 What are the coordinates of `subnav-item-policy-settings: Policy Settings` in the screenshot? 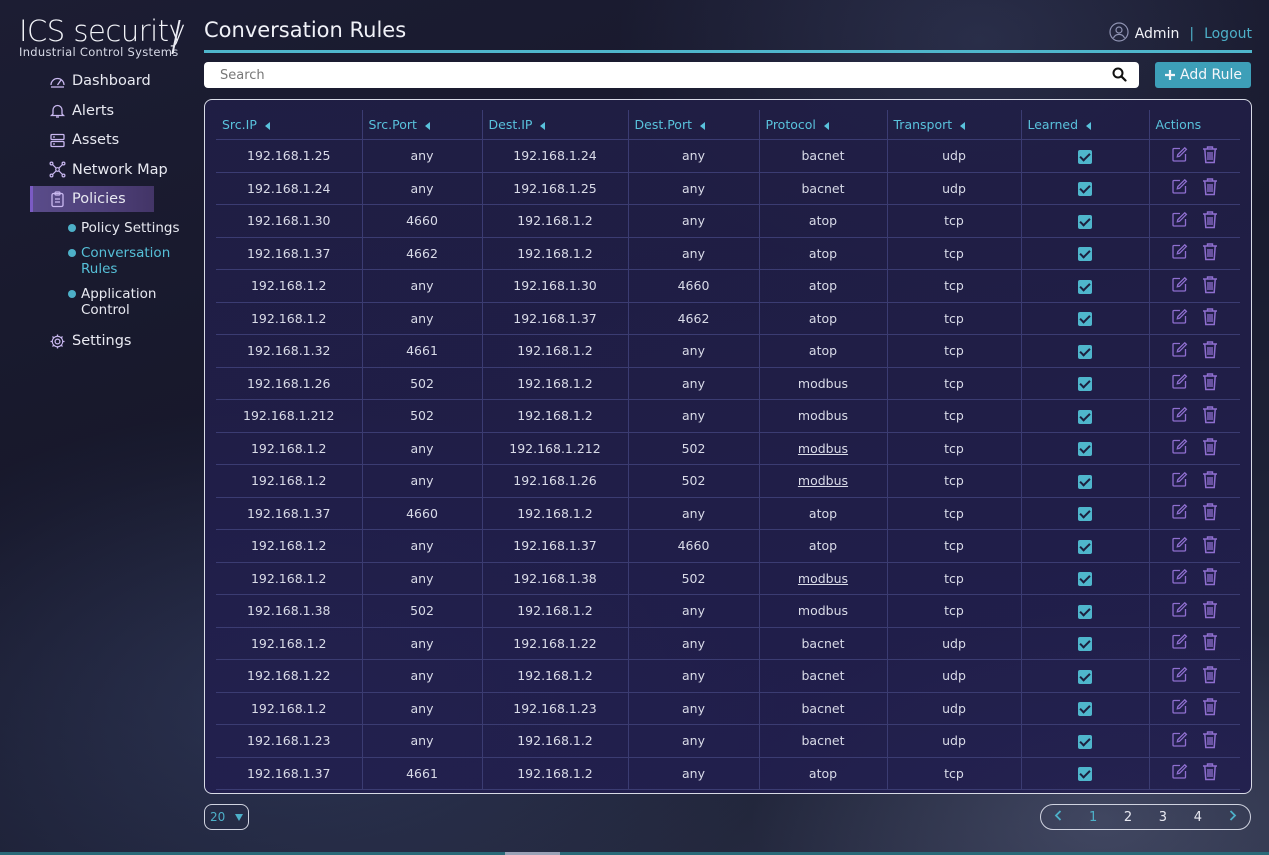 It's located at (134, 228).